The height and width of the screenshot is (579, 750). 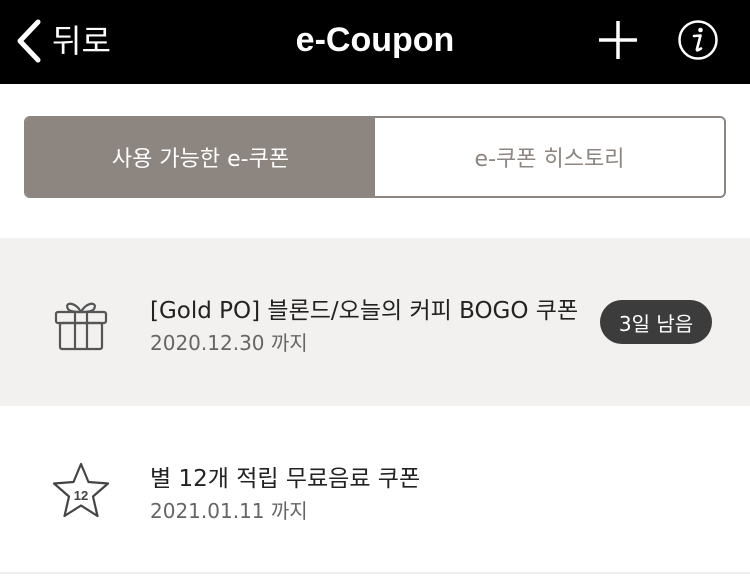 I want to click on star-icon: 12, so click(x=81, y=490).